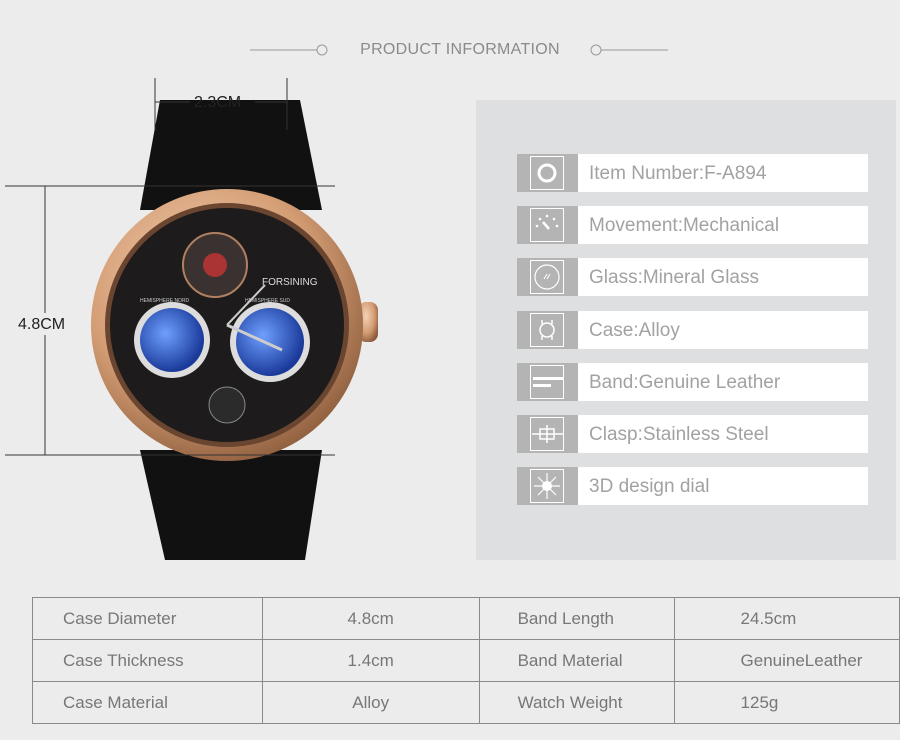 The height and width of the screenshot is (740, 900). Describe the element at coordinates (692, 486) in the screenshot. I see `feature-dial: 3D design dial` at that location.